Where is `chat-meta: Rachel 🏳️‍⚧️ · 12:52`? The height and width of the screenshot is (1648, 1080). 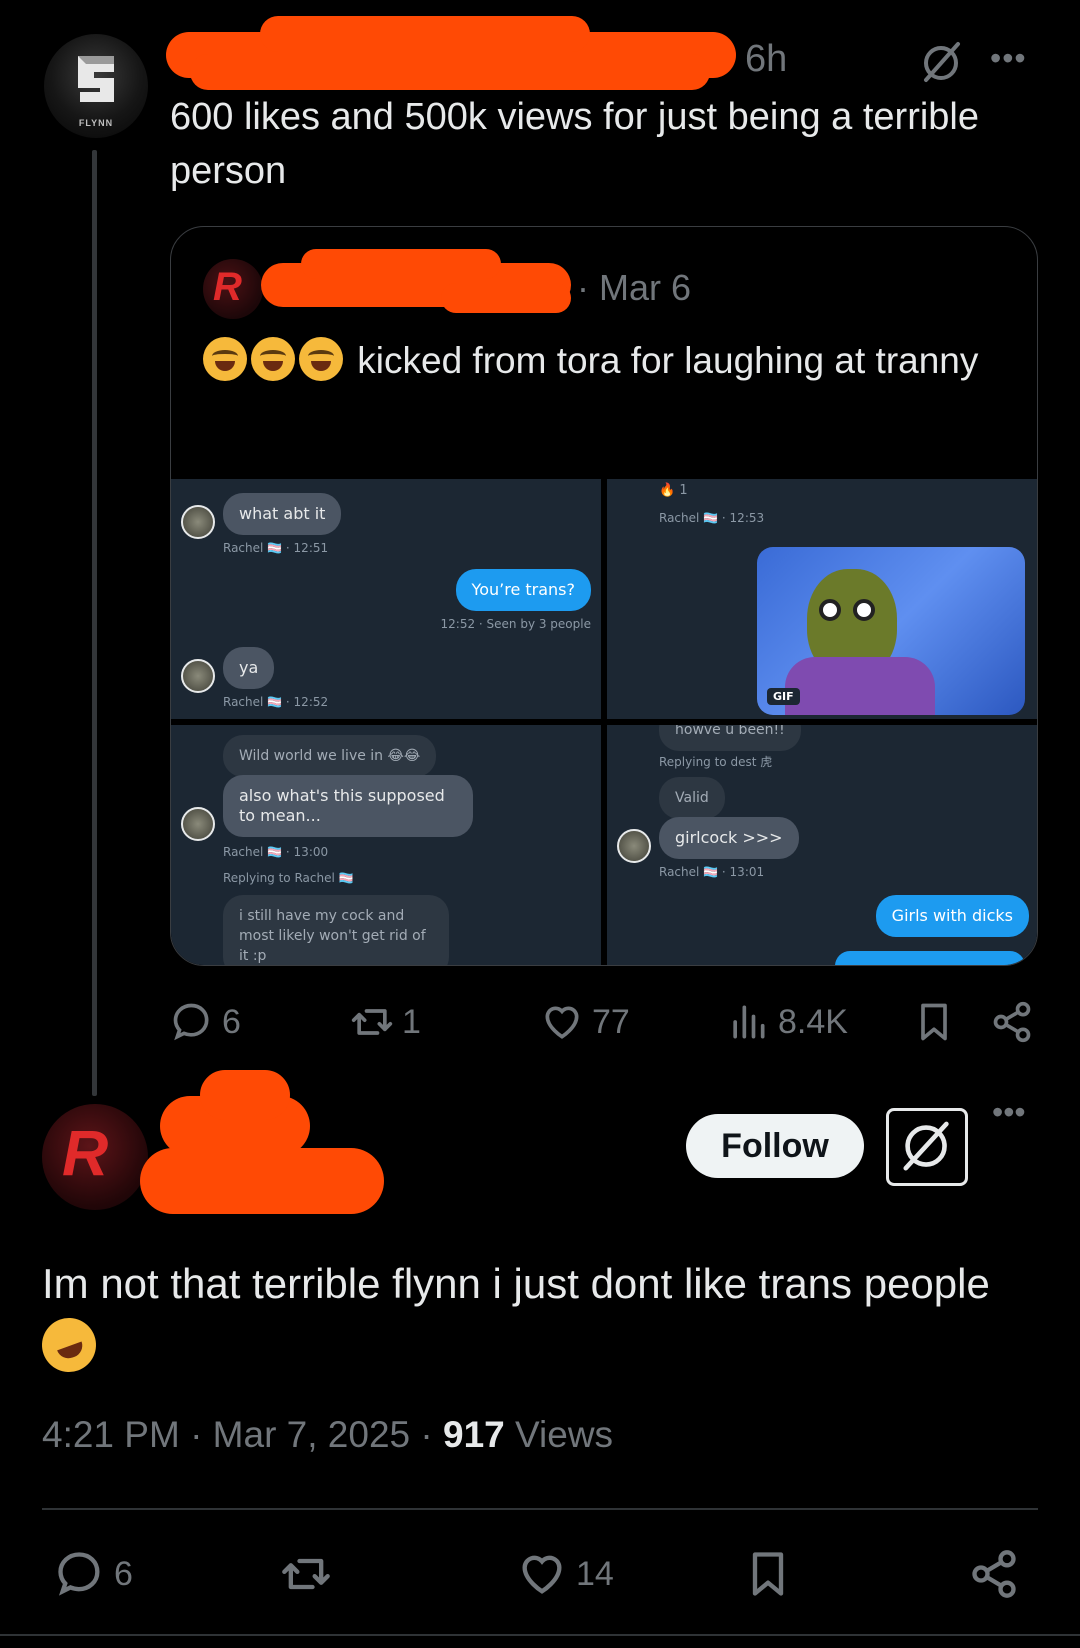 chat-meta: Rachel 🏳️‍⚧️ · 12:52 is located at coordinates (276, 702).